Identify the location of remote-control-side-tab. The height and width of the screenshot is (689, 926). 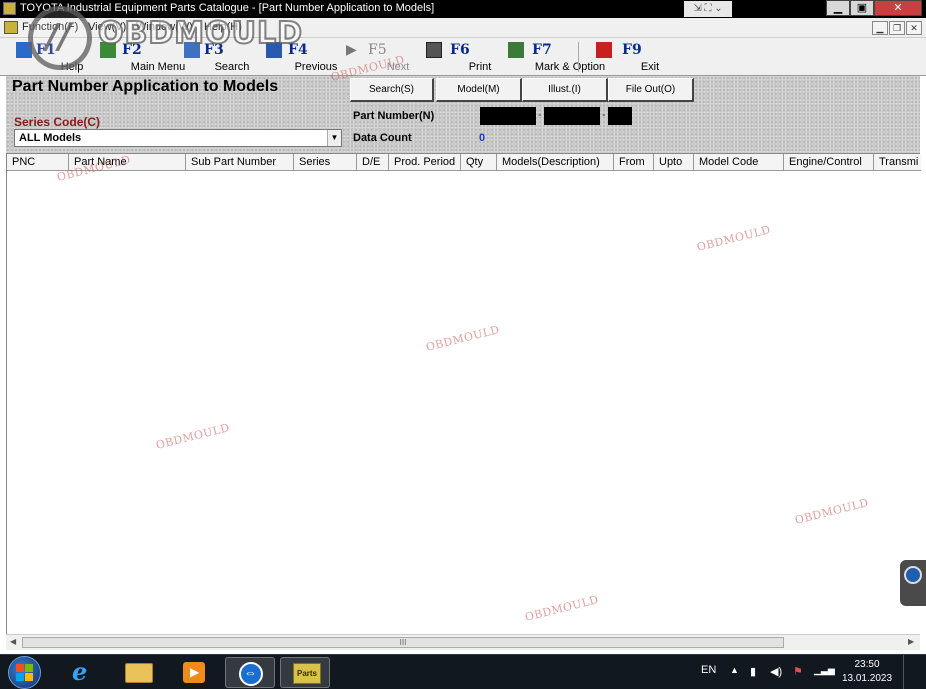
(913, 583).